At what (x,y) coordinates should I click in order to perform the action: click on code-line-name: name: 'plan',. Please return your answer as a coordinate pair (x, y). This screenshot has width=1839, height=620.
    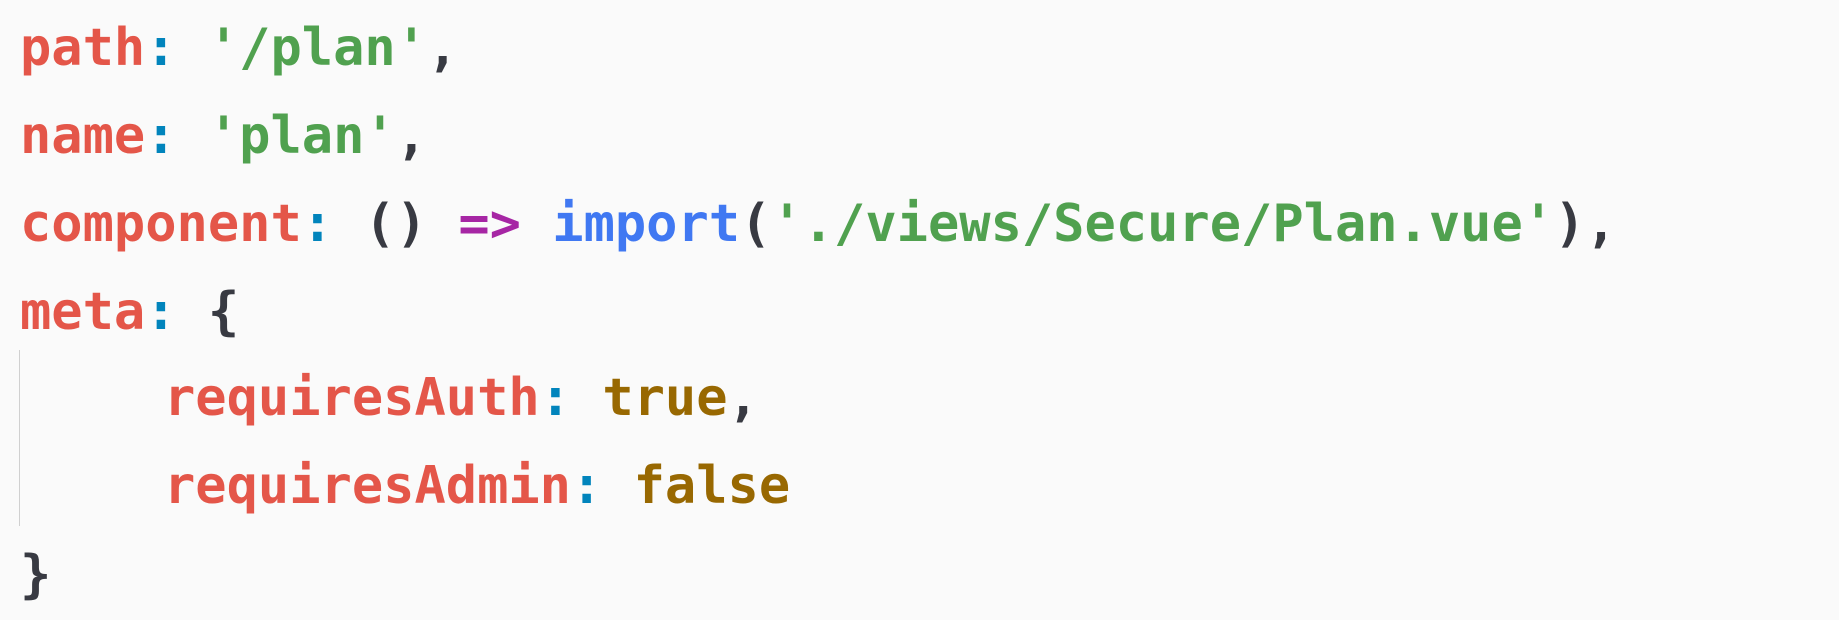
    Looking at the image, I should click on (223, 136).